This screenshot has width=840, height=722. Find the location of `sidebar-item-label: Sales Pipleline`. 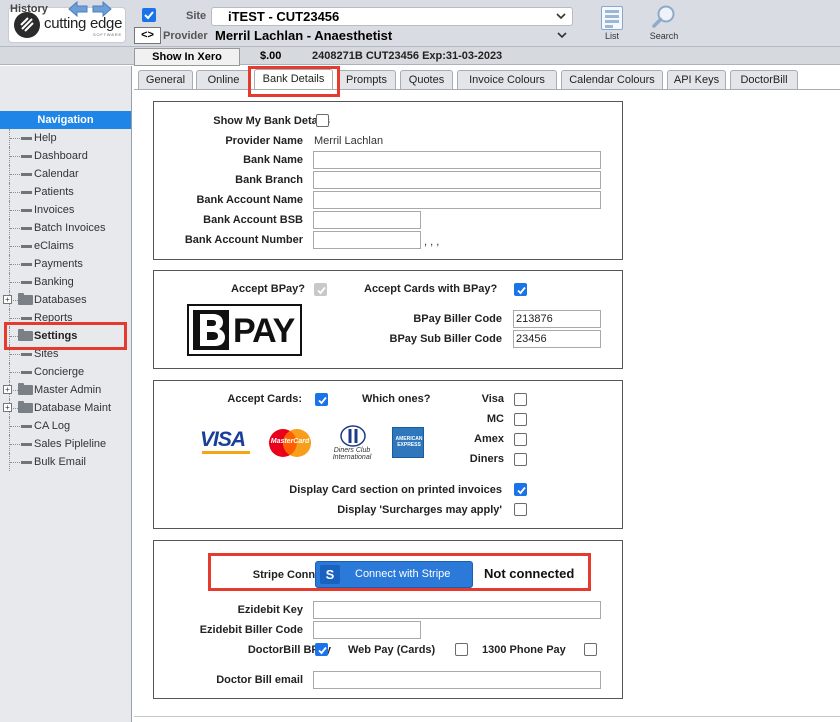

sidebar-item-label: Sales Pipleline is located at coordinates (70, 444).